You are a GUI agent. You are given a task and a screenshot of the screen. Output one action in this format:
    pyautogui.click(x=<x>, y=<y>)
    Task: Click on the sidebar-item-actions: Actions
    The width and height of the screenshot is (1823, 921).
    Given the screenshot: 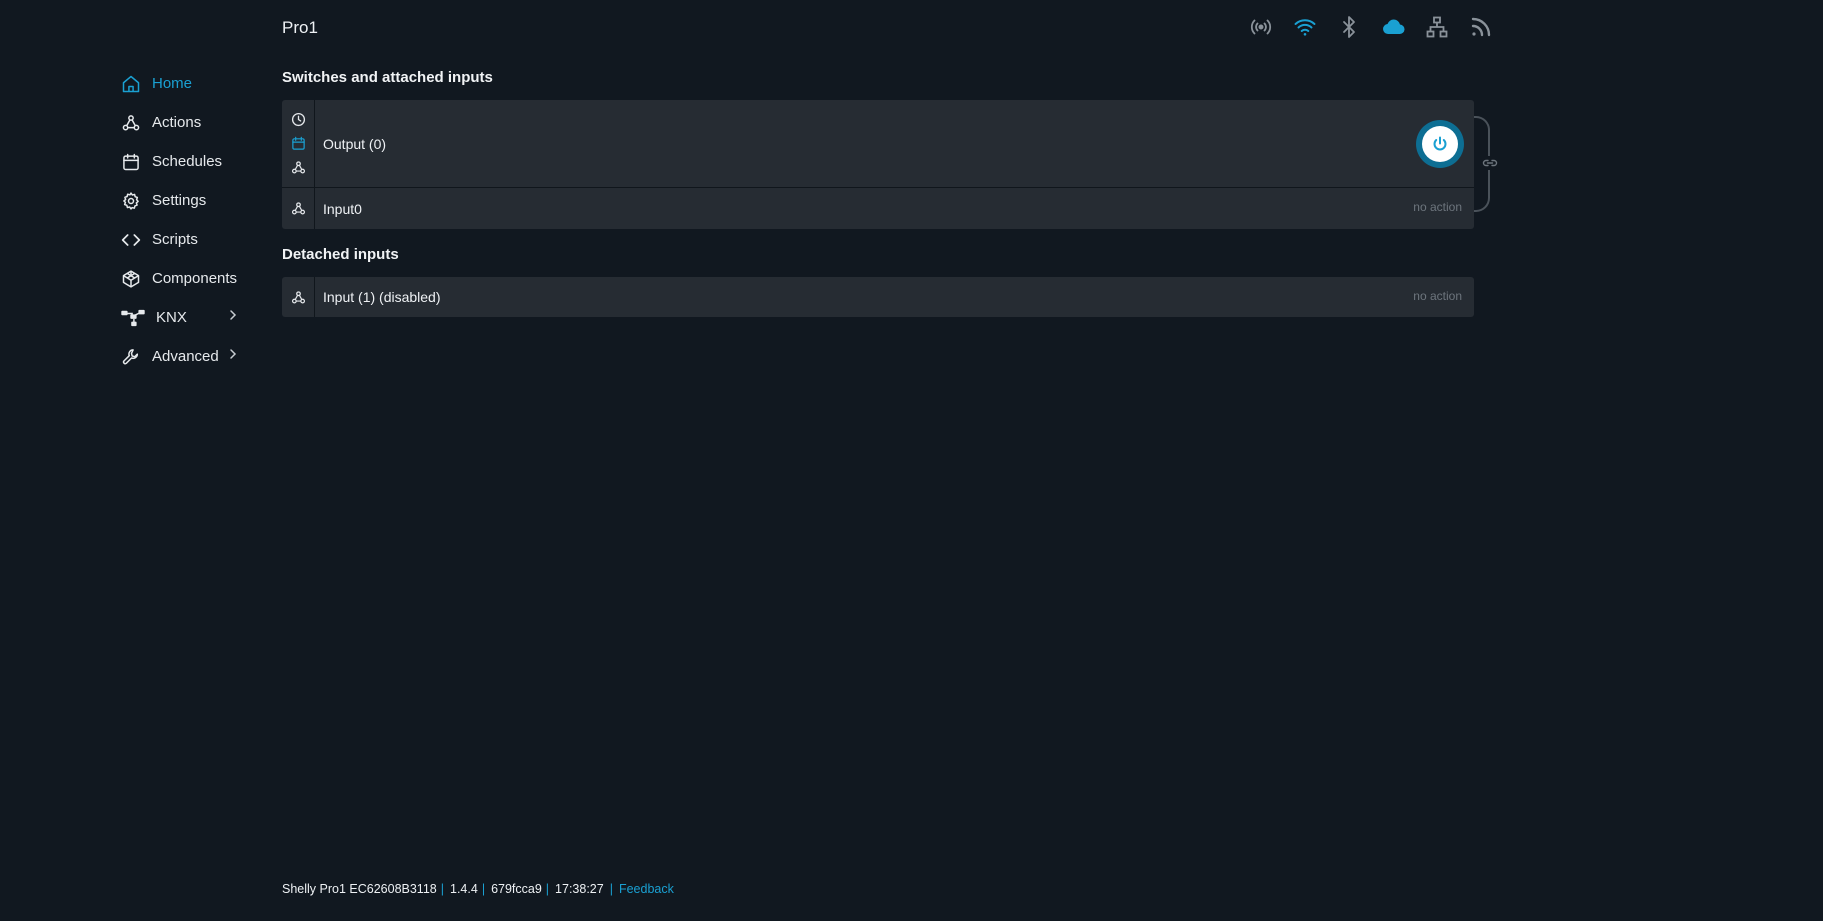 What is the action you would take?
    pyautogui.click(x=185, y=122)
    